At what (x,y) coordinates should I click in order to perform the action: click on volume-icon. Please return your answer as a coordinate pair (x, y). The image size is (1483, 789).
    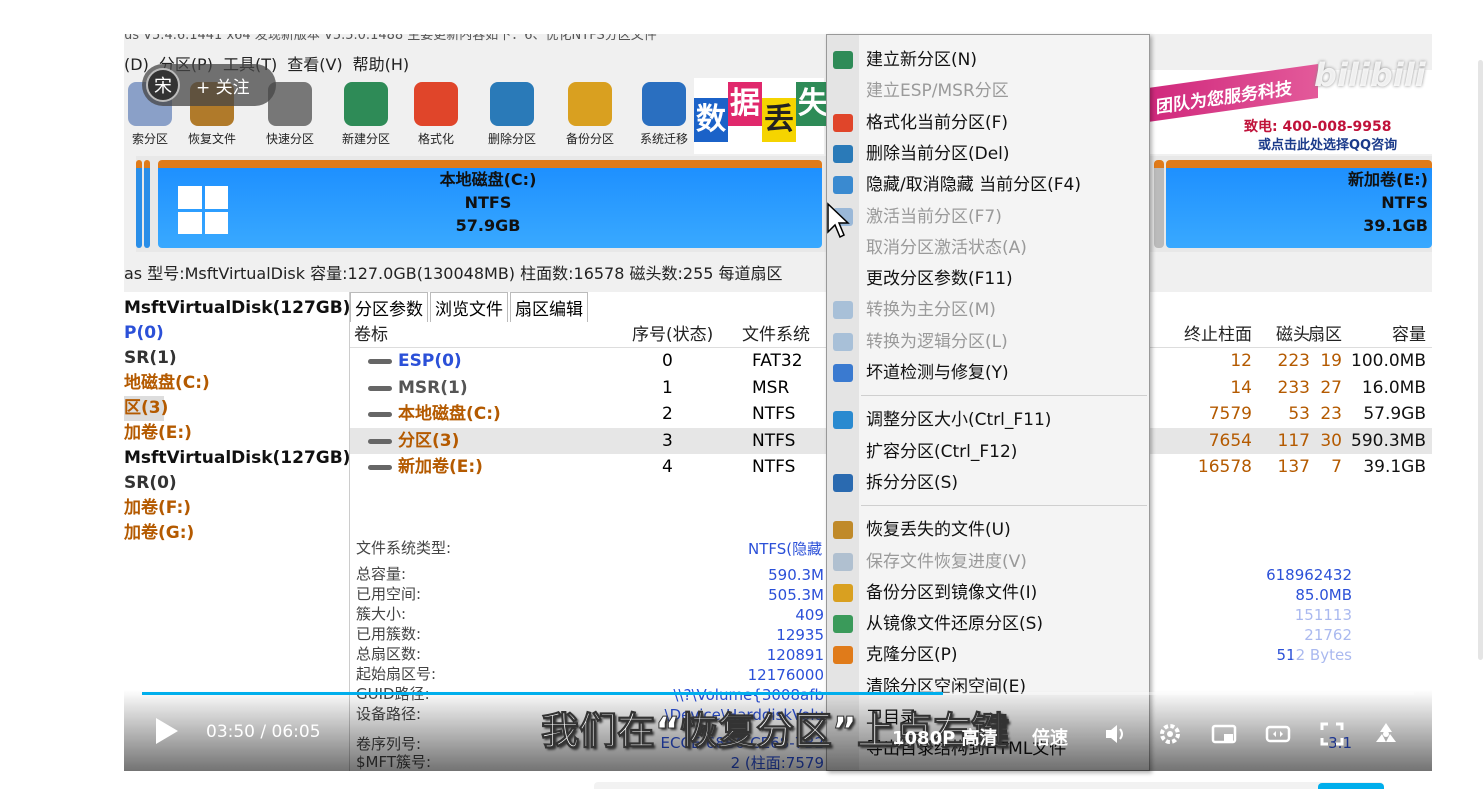
    Looking at the image, I should click on (1116, 734).